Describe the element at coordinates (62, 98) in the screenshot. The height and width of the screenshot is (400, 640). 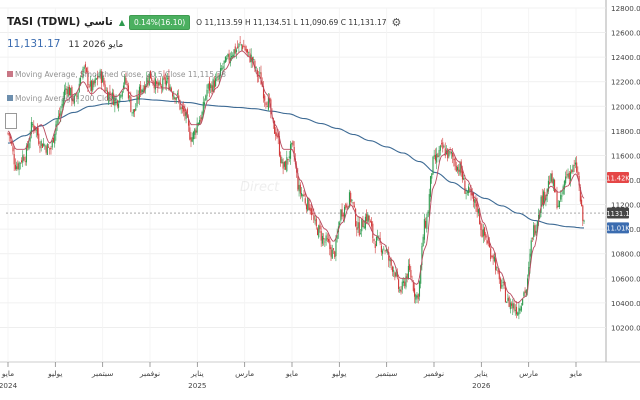
I see `indicator-legend-ma200: Moving Average, 200 Close` at that location.